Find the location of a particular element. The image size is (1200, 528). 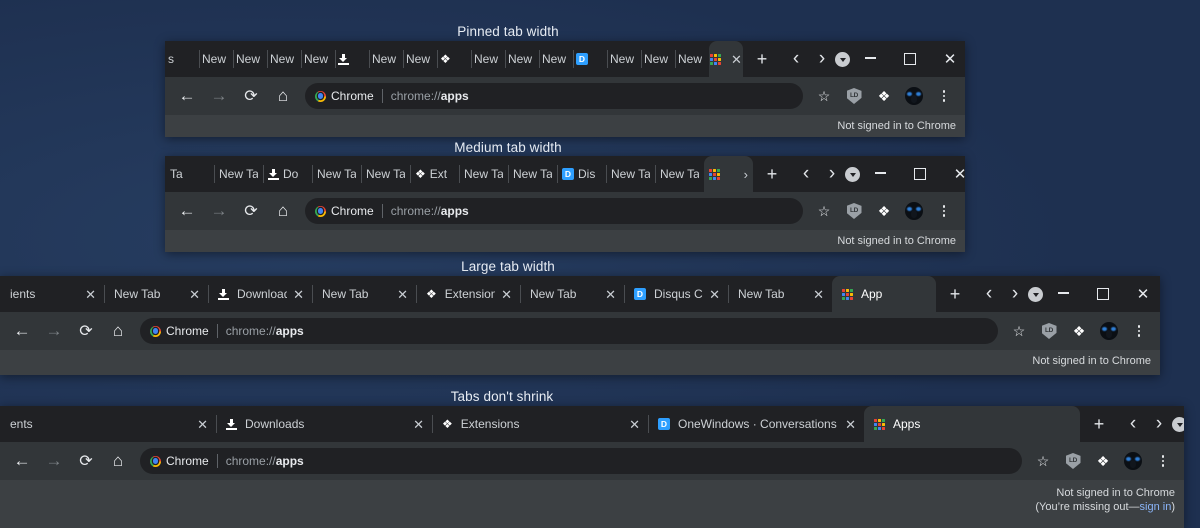

tab-active: App is located at coordinates (884, 294).